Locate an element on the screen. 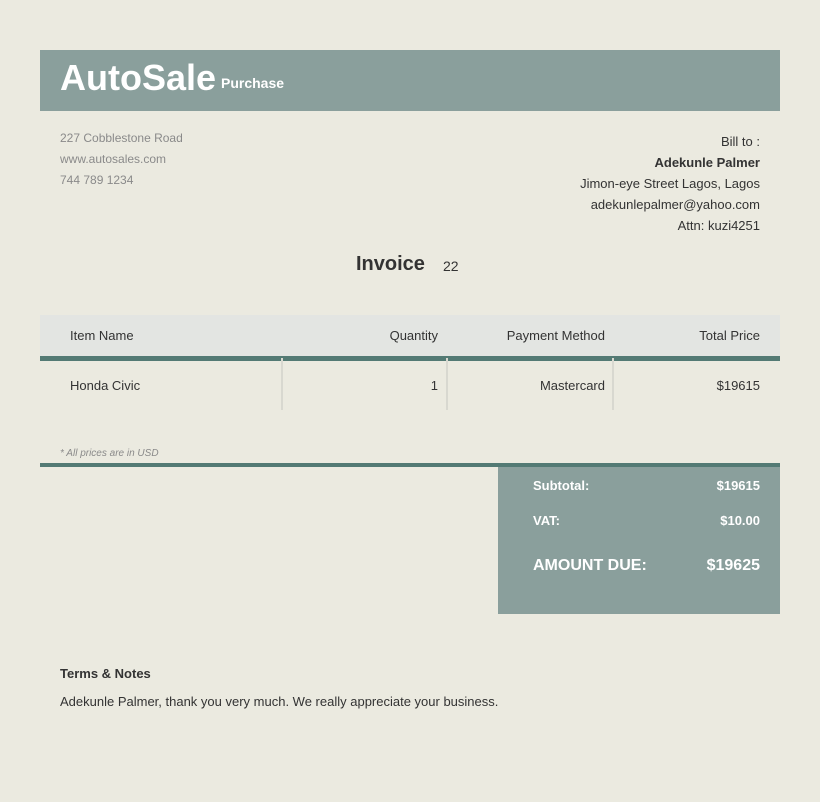  bill-to-label: Bill to : is located at coordinates (740, 141).